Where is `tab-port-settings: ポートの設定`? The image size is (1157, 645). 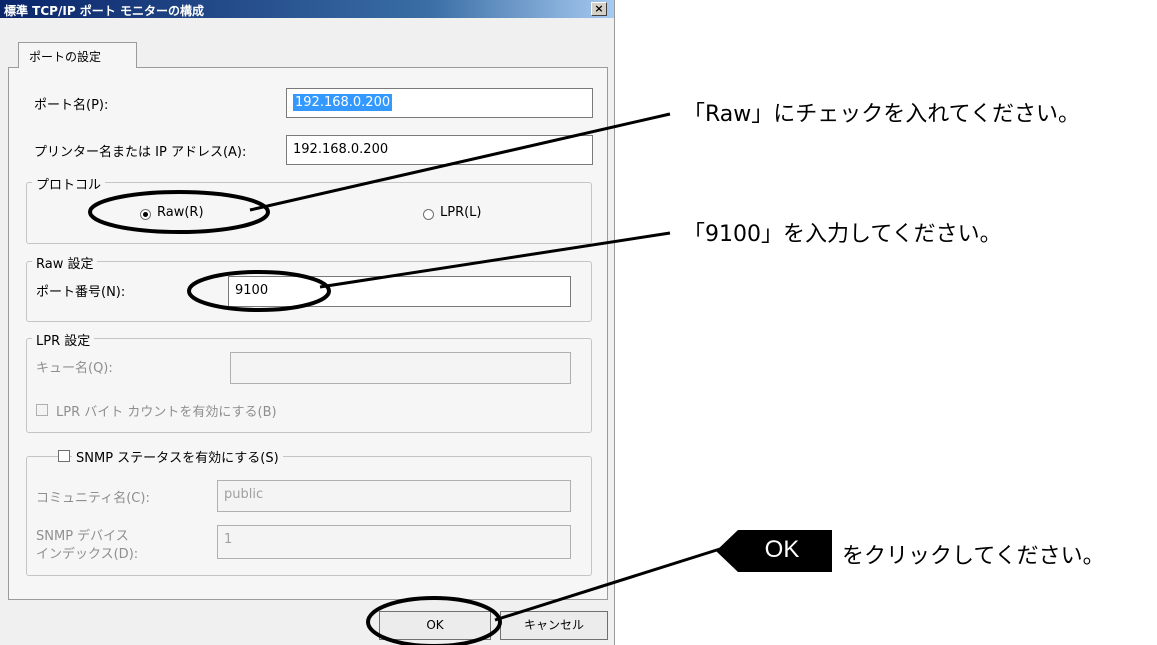 tab-port-settings: ポートの設定 is located at coordinates (77, 55).